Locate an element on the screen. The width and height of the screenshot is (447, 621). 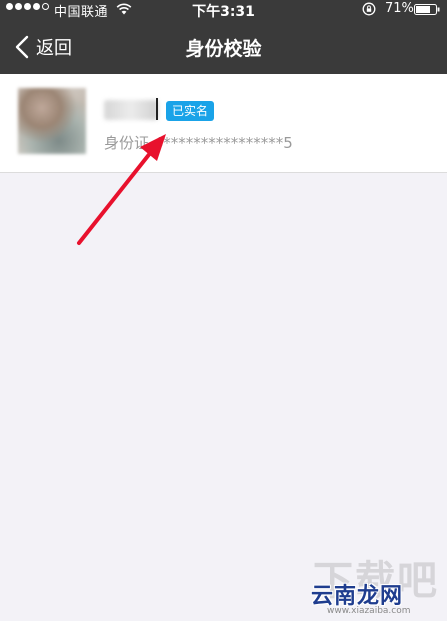
battery-percent: 71% is located at coordinates (399, 8).